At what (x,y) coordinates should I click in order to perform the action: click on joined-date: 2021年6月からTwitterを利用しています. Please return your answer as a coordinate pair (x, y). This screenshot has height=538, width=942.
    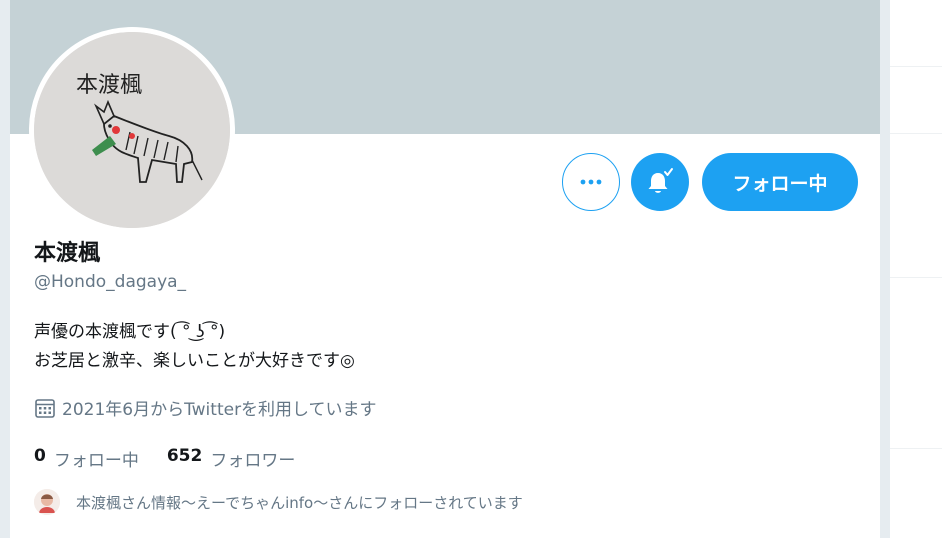
    Looking at the image, I should click on (205, 407).